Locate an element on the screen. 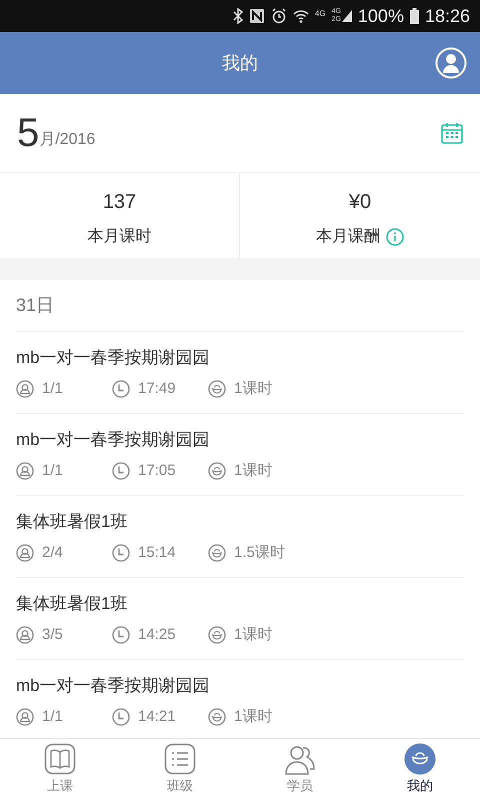  stat-value: 137 is located at coordinates (119, 202).